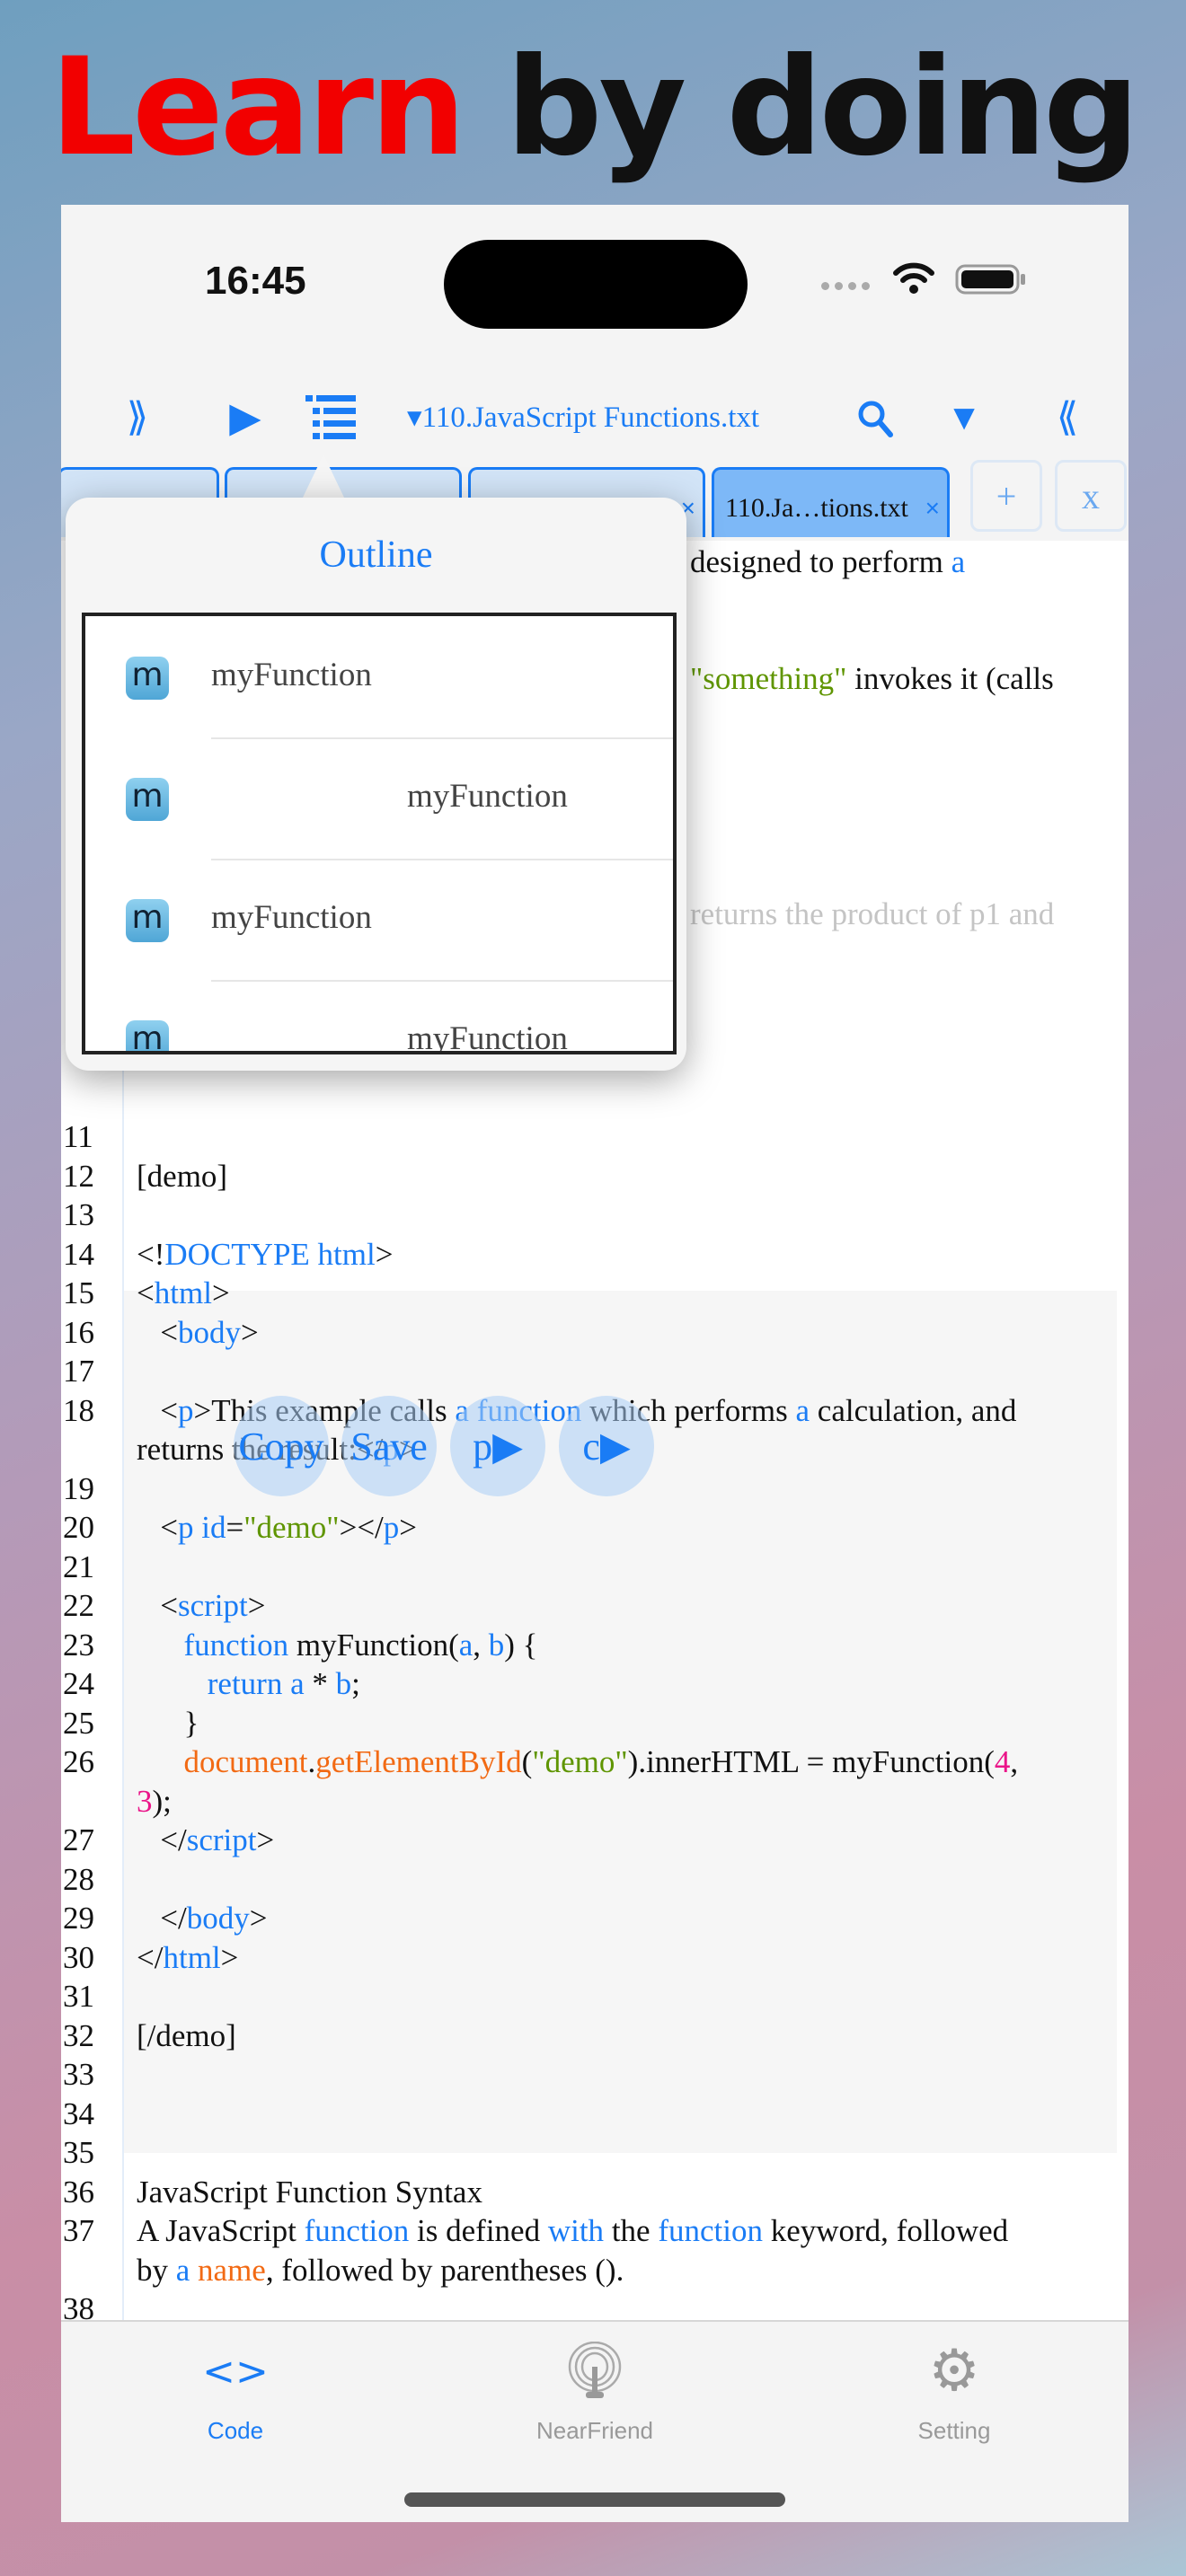  Describe the element at coordinates (876, 418) in the screenshot. I see `search-icon` at that location.